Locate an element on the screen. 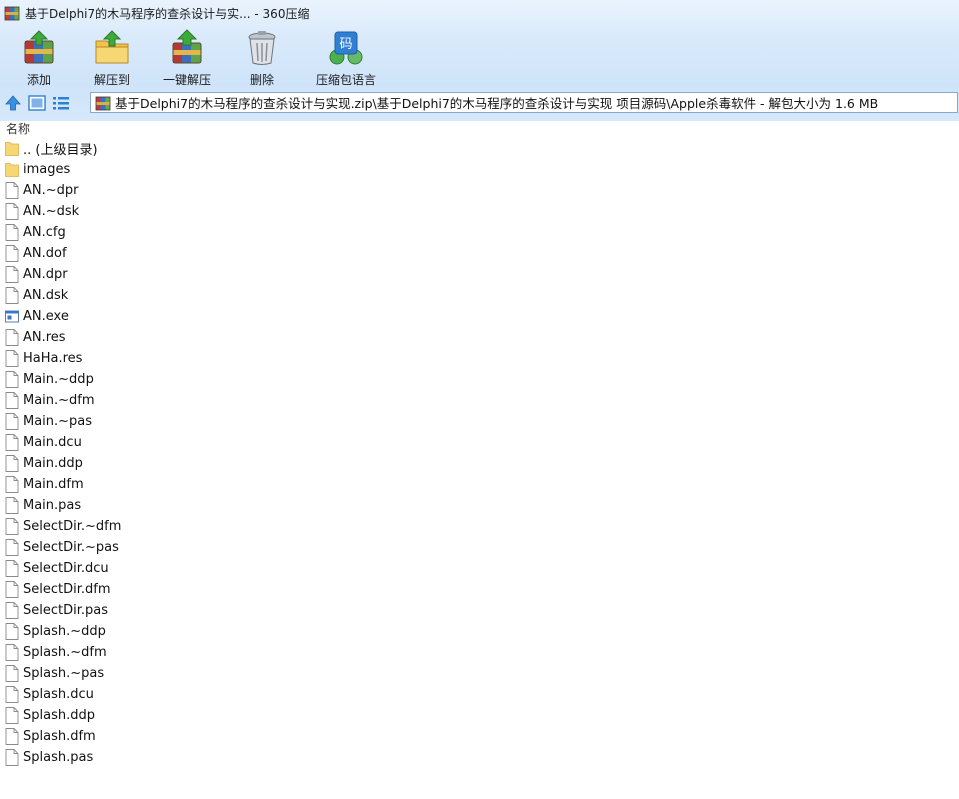 This screenshot has height=799, width=959. delete-label: 删除 is located at coordinates (261, 80).